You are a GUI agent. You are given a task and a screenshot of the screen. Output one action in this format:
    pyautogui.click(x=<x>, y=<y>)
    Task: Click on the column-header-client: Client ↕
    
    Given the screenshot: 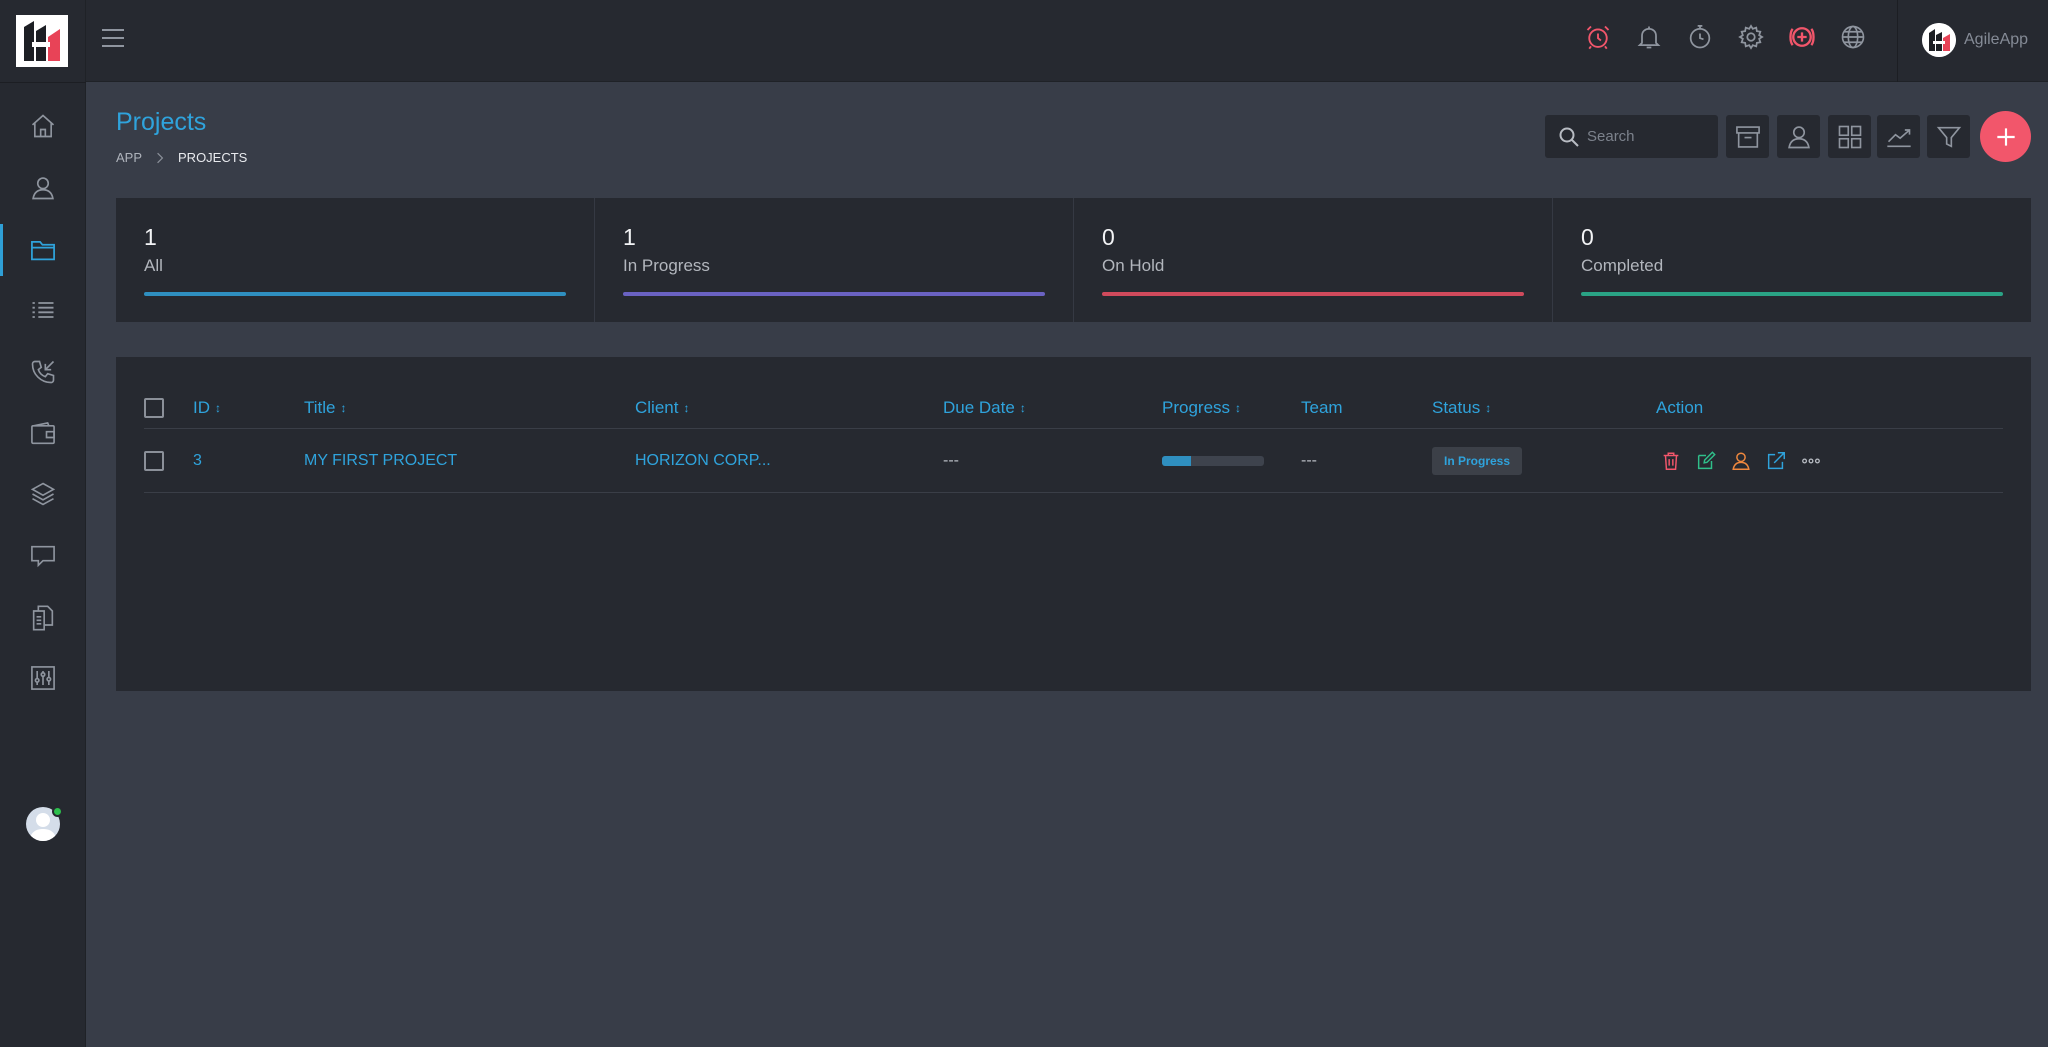 What is the action you would take?
    pyautogui.click(x=662, y=407)
    